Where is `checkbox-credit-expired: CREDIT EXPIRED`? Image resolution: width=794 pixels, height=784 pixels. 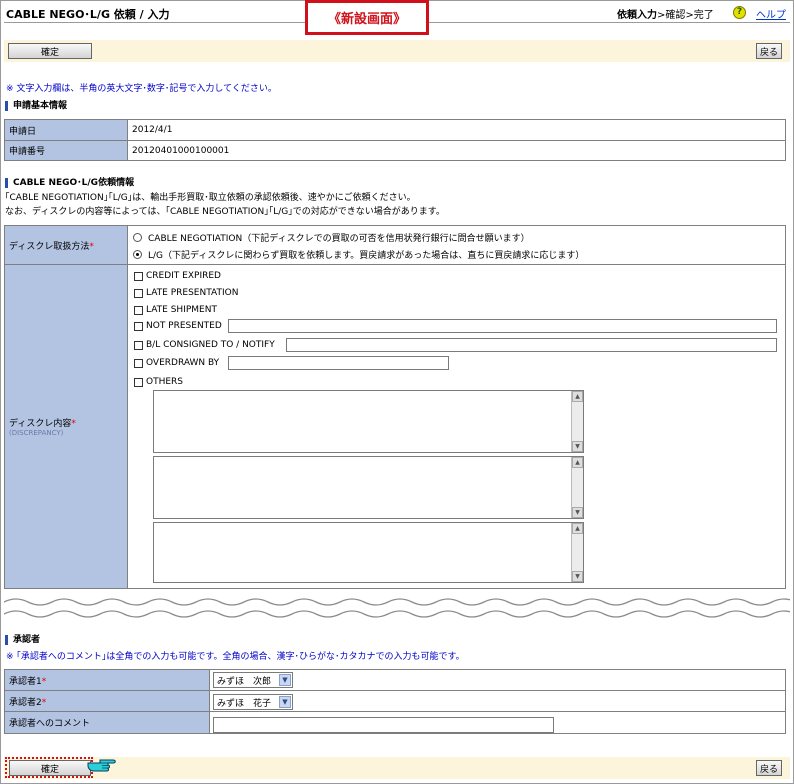 checkbox-credit-expired: CREDIT EXPIRED is located at coordinates (177, 276).